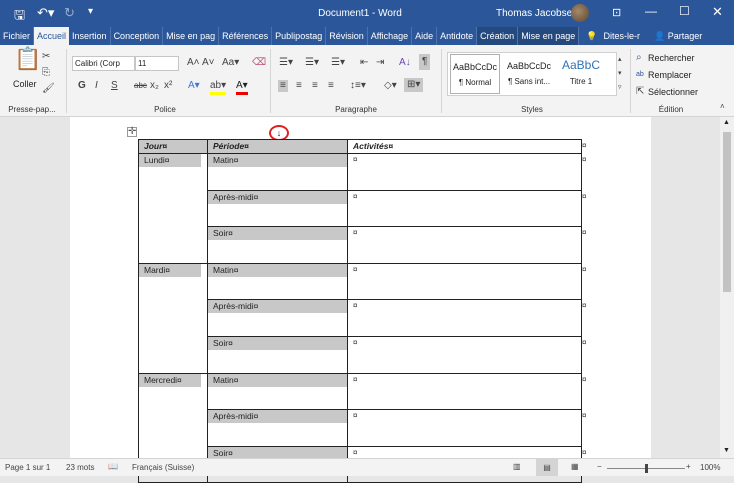 Image resolution: width=734 pixels, height=483 pixels. I want to click on tell-me-input: Dites-le-r, so click(621, 36).